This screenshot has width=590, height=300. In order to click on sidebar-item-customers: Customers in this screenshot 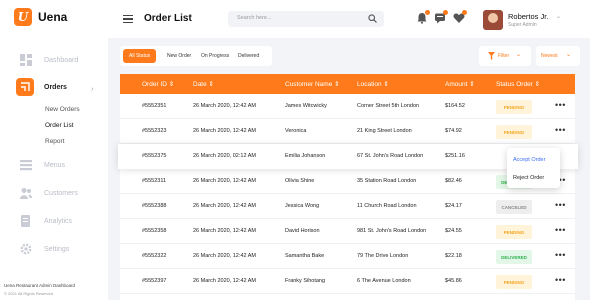, I will do `click(49, 193)`.